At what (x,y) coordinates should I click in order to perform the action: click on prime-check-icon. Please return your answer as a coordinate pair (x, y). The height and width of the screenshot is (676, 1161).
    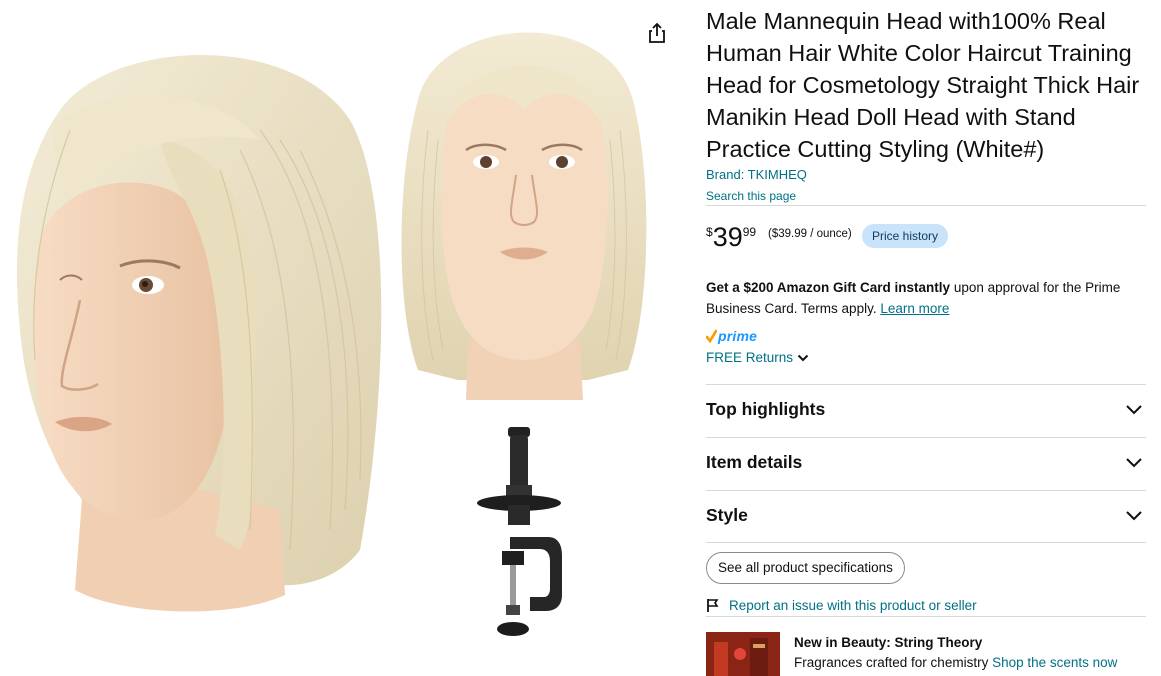
    Looking at the image, I should click on (711, 336).